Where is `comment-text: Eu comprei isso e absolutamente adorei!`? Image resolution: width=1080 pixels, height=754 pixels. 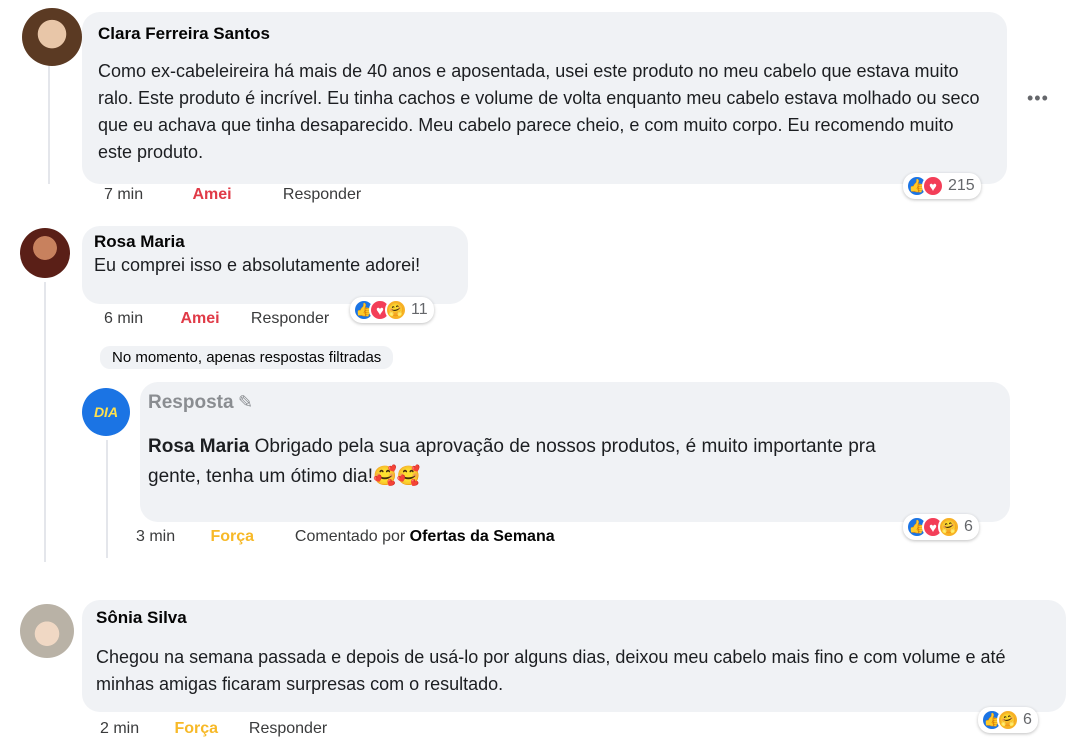
comment-text: Eu comprei isso e absolutamente adorei! is located at coordinates (257, 265).